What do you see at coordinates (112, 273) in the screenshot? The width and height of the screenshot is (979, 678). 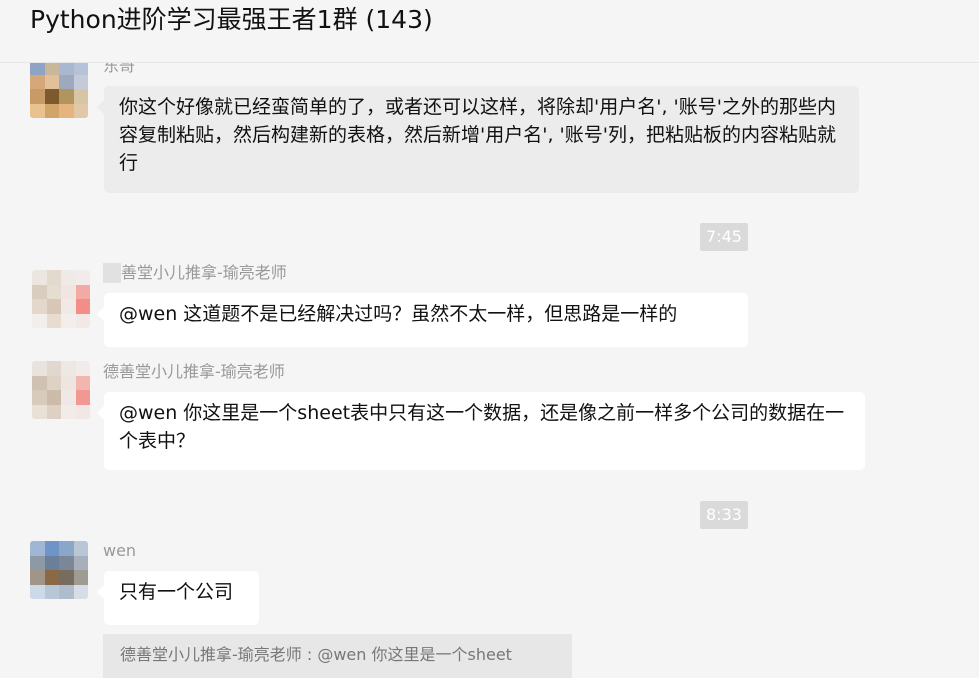 I see `blurred-name-fragment` at bounding box center [112, 273].